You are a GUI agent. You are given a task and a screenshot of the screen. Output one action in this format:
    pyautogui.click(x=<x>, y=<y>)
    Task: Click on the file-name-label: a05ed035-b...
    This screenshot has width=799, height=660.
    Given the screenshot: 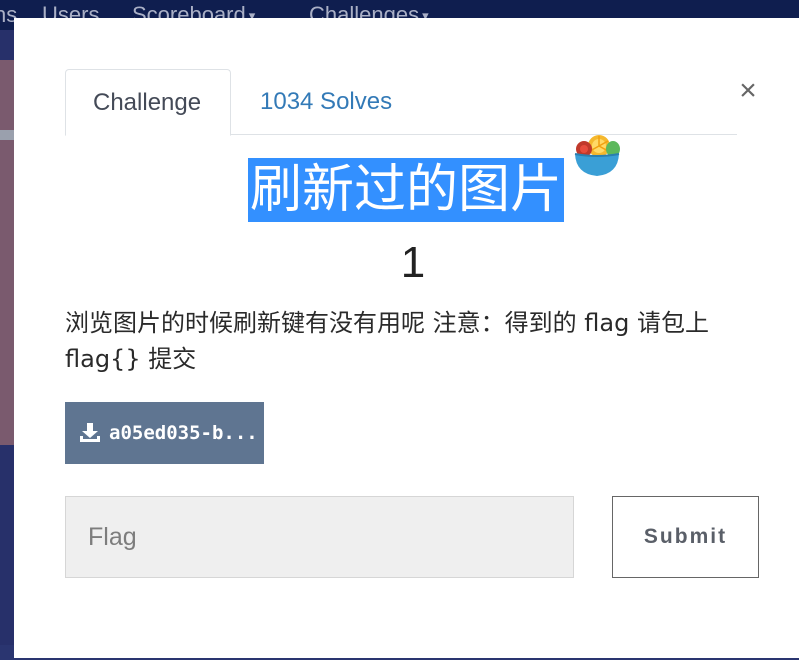 What is the action you would take?
    pyautogui.click(x=183, y=433)
    